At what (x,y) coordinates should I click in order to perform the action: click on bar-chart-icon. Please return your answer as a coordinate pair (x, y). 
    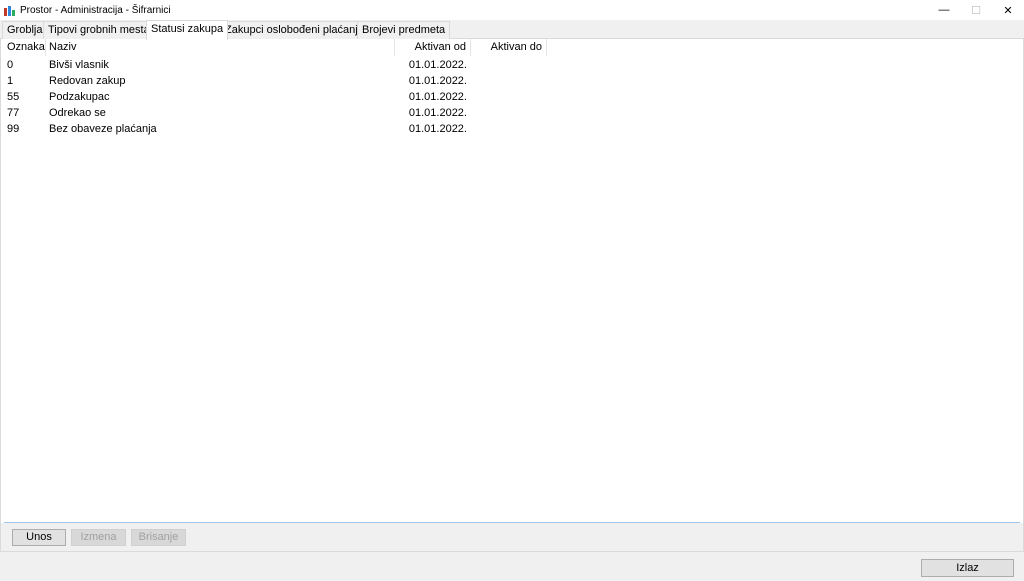
    Looking at the image, I should click on (10, 10).